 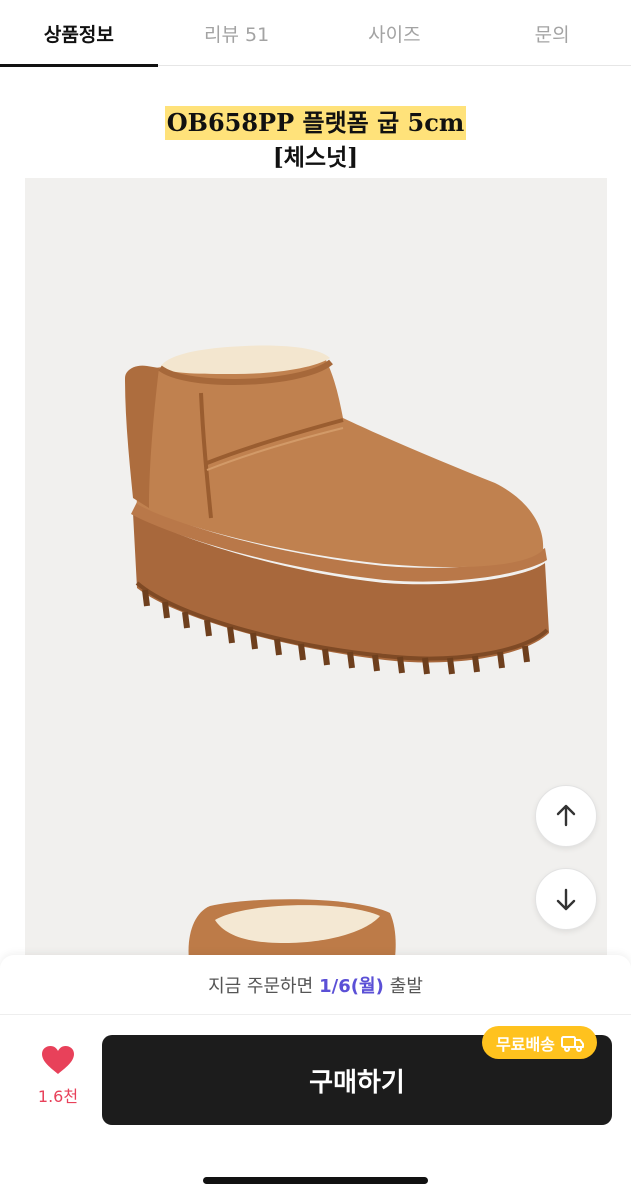 I want to click on home-indicator, so click(x=315, y=1180).